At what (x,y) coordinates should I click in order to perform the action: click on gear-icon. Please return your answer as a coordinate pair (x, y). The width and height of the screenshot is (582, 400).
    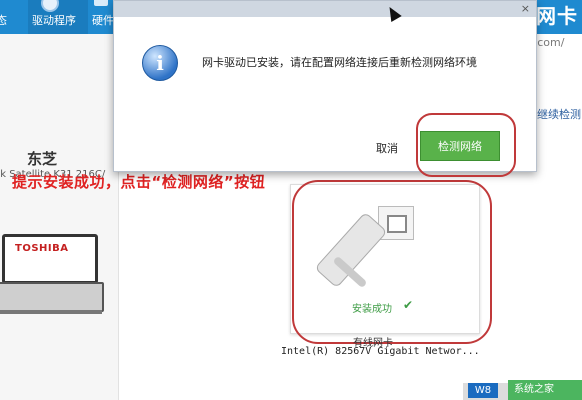
    Looking at the image, I should click on (50, 6).